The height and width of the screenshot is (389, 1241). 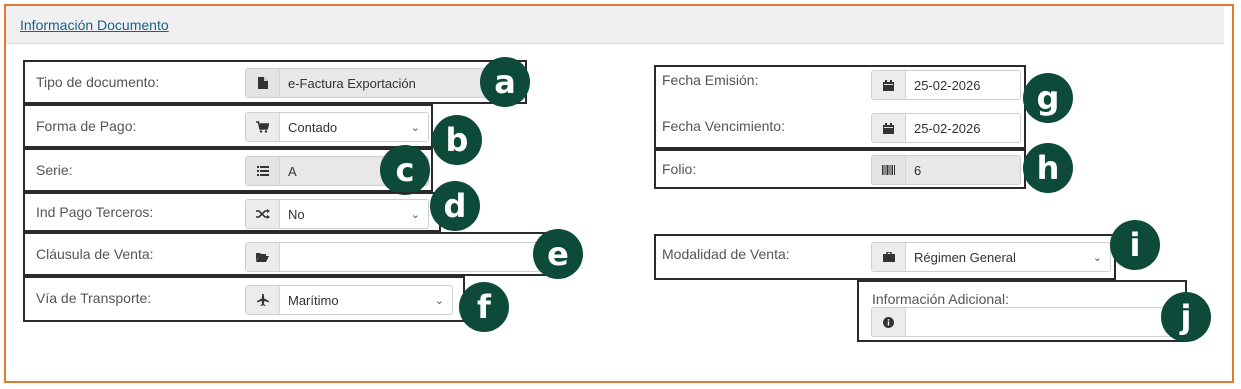 I want to click on fecha-vencimiento-value: 25-02-2026, so click(x=963, y=128).